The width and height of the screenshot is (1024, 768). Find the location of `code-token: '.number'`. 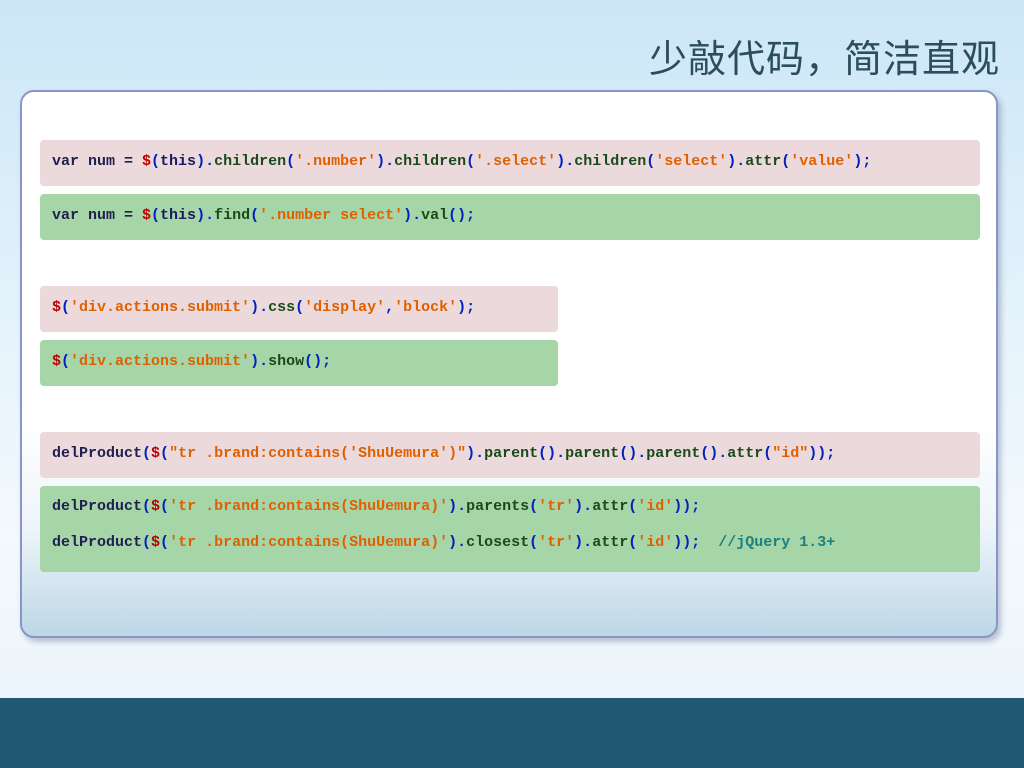

code-token: '.number' is located at coordinates (336, 161).